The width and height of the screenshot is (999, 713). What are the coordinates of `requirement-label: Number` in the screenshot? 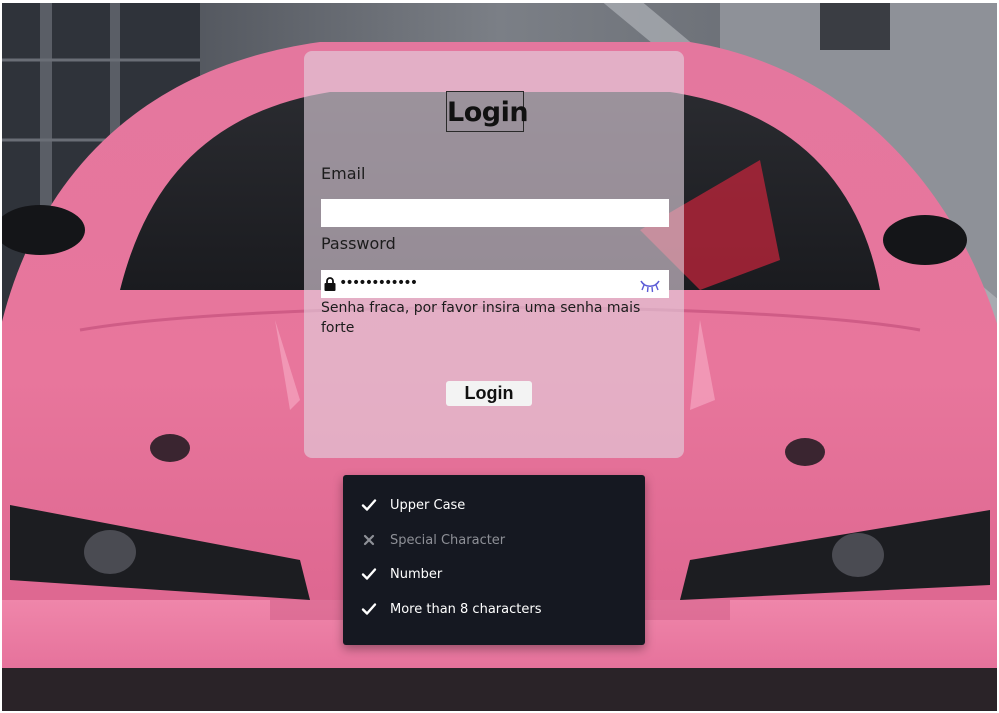 It's located at (416, 574).